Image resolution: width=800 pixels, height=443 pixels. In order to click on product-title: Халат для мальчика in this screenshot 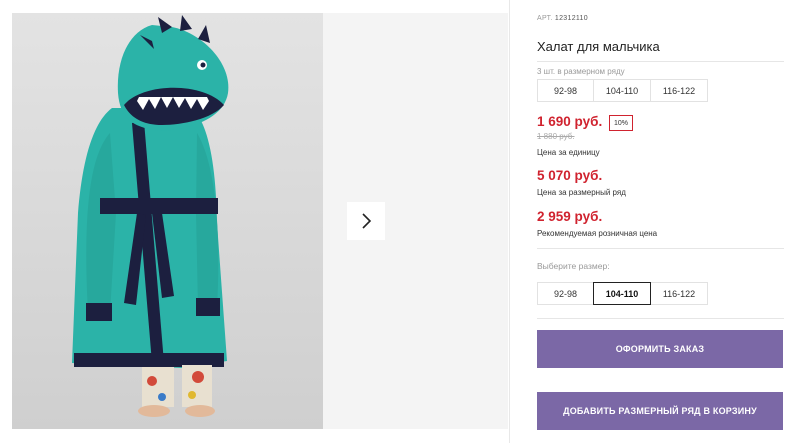, I will do `click(598, 46)`.